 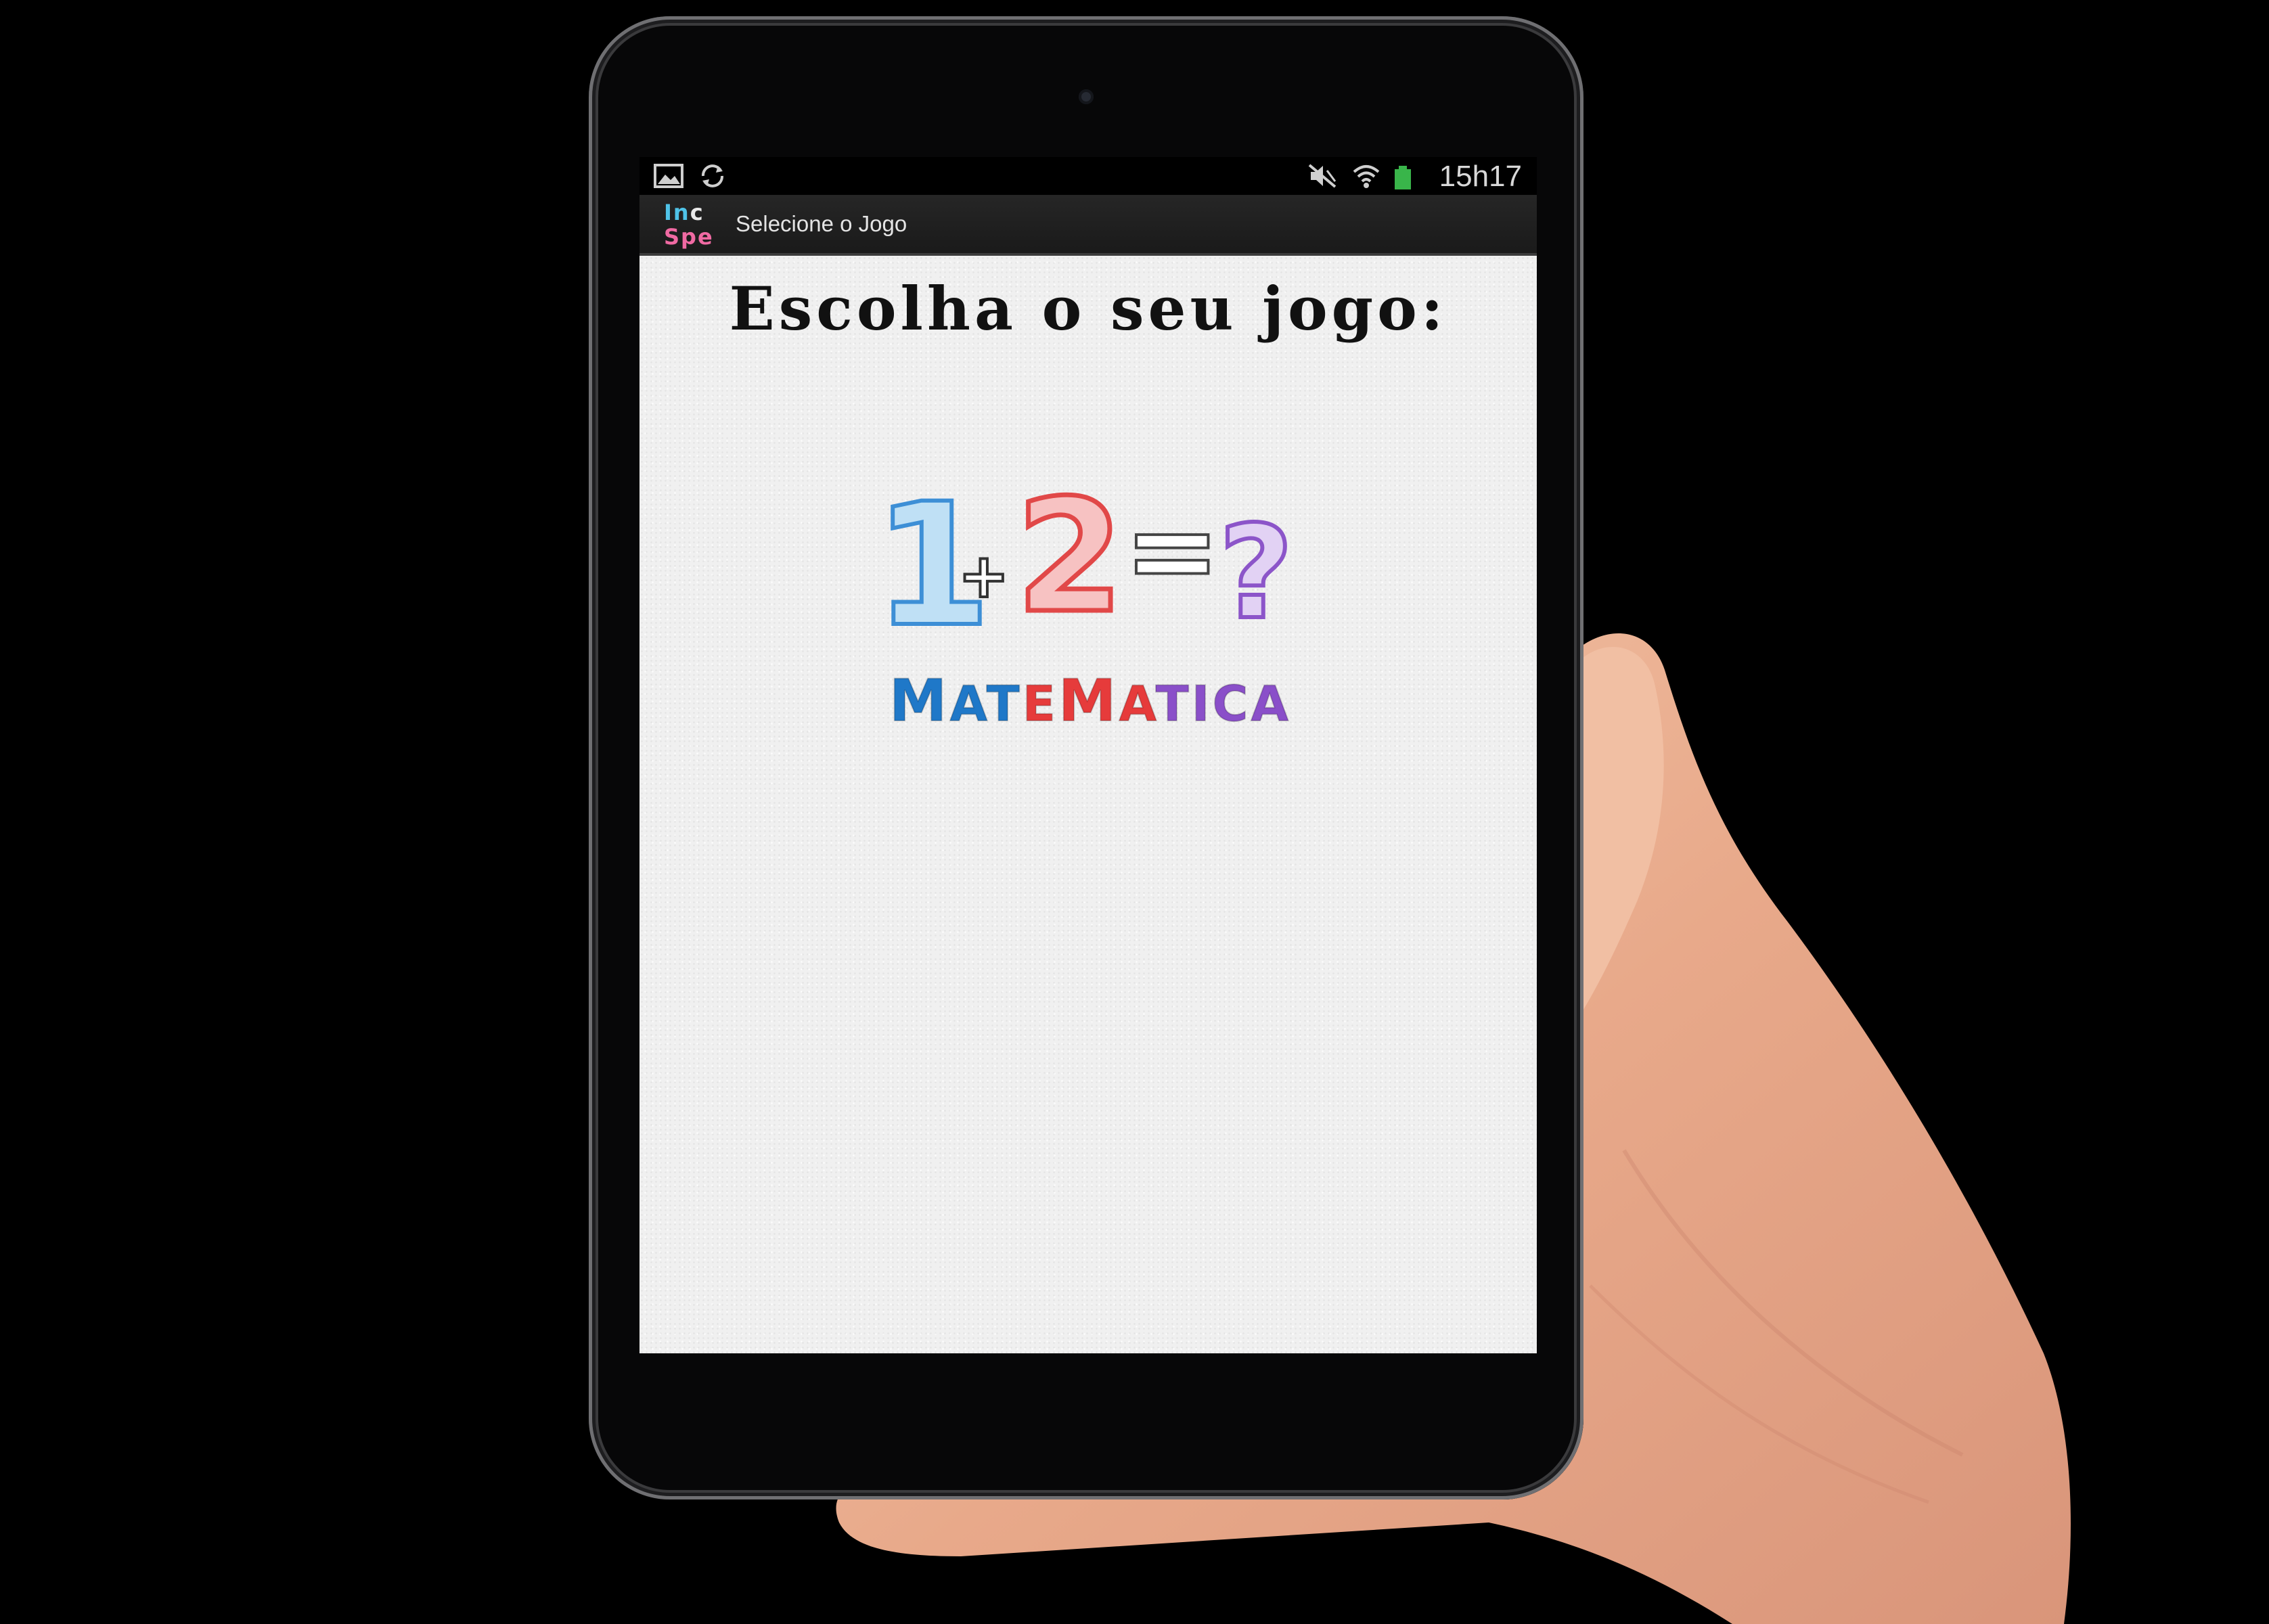 What do you see at coordinates (689, 237) in the screenshot?
I see `logo-line-2: Spe` at bounding box center [689, 237].